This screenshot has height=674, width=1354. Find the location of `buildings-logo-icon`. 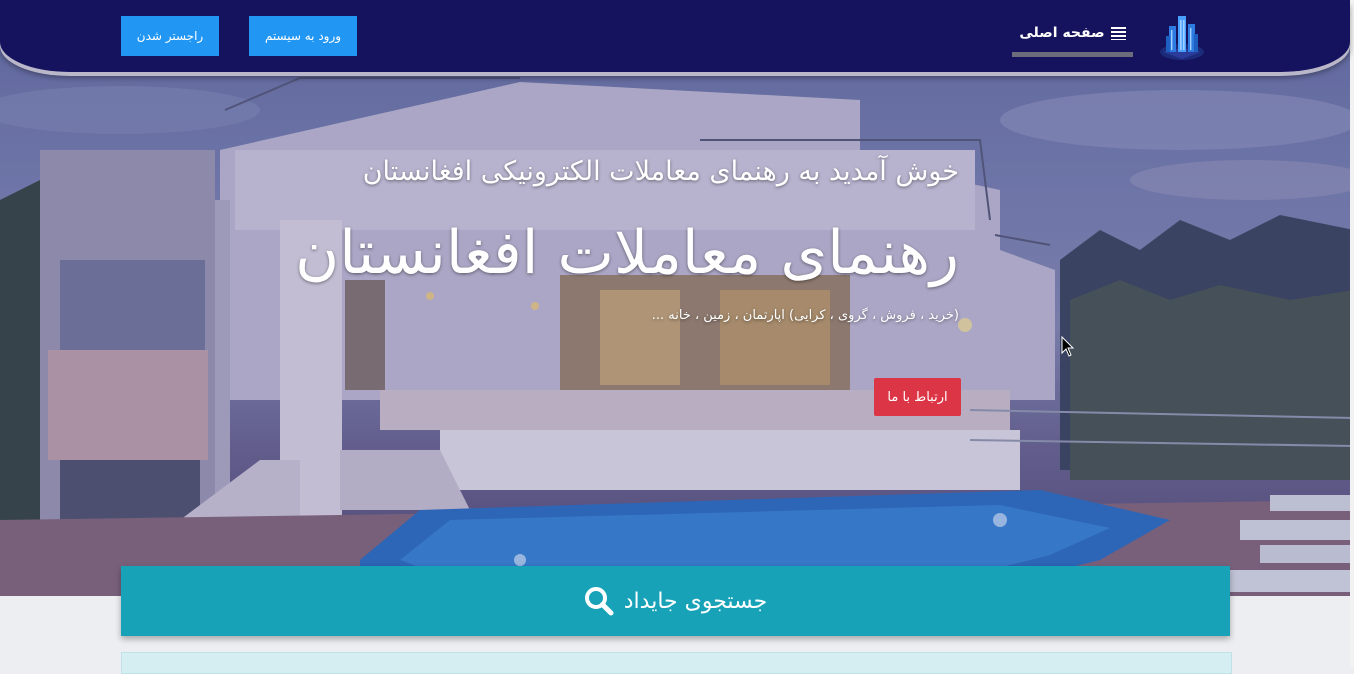

buildings-logo-icon is located at coordinates (1182, 38).